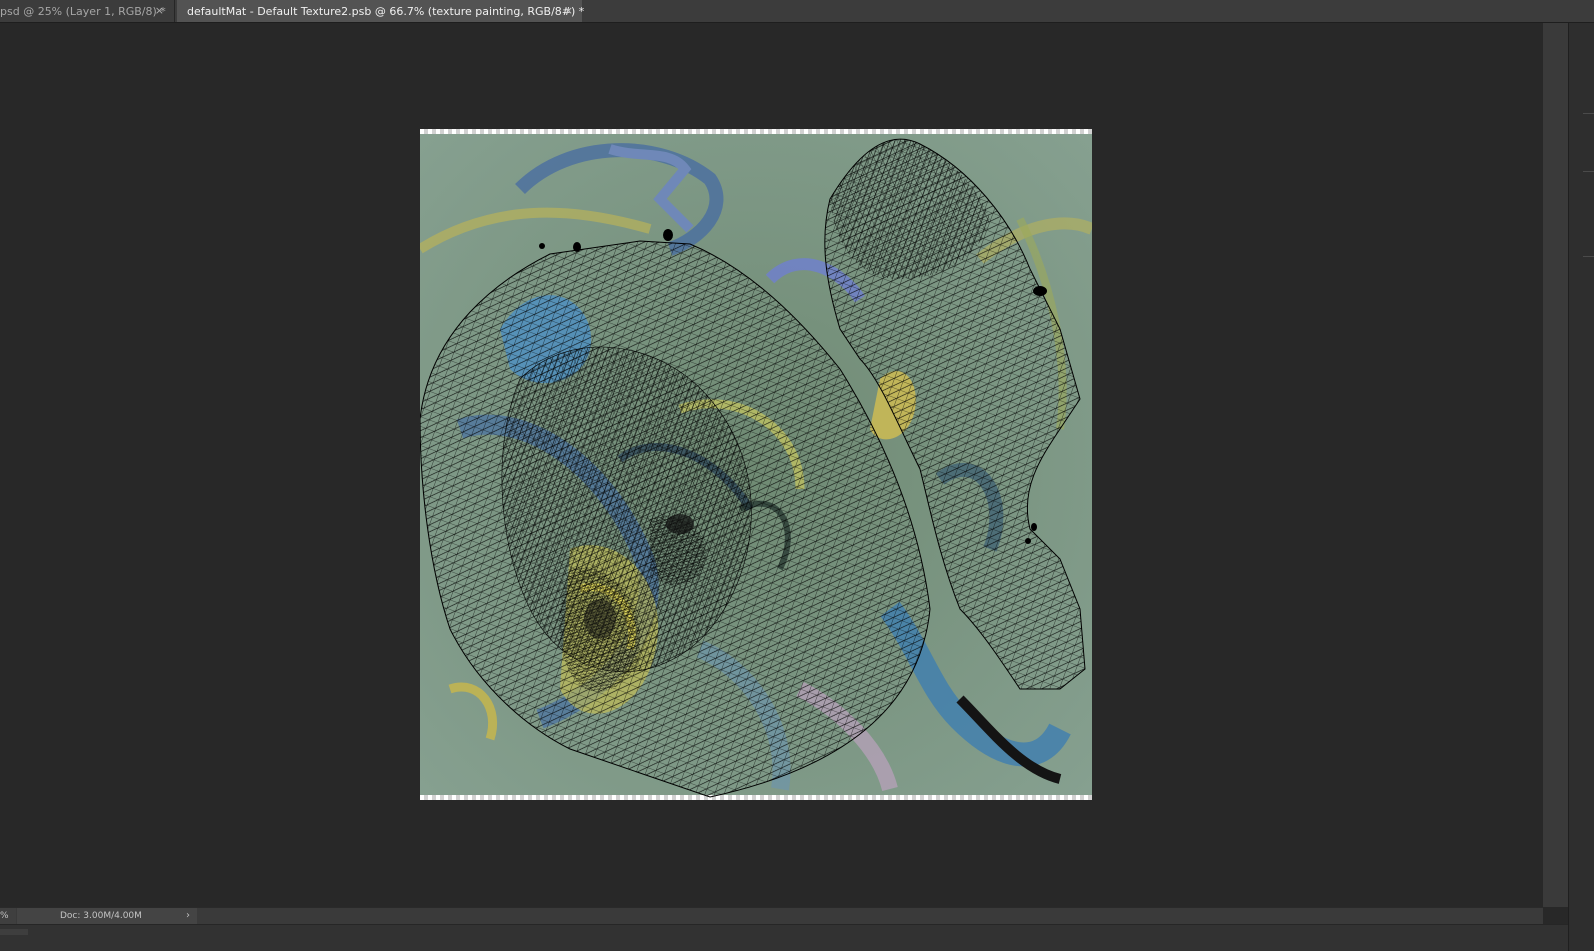 Image resolution: width=1594 pixels, height=951 pixels. What do you see at coordinates (188, 916) in the screenshot?
I see `chevron-right-icon: ›` at bounding box center [188, 916].